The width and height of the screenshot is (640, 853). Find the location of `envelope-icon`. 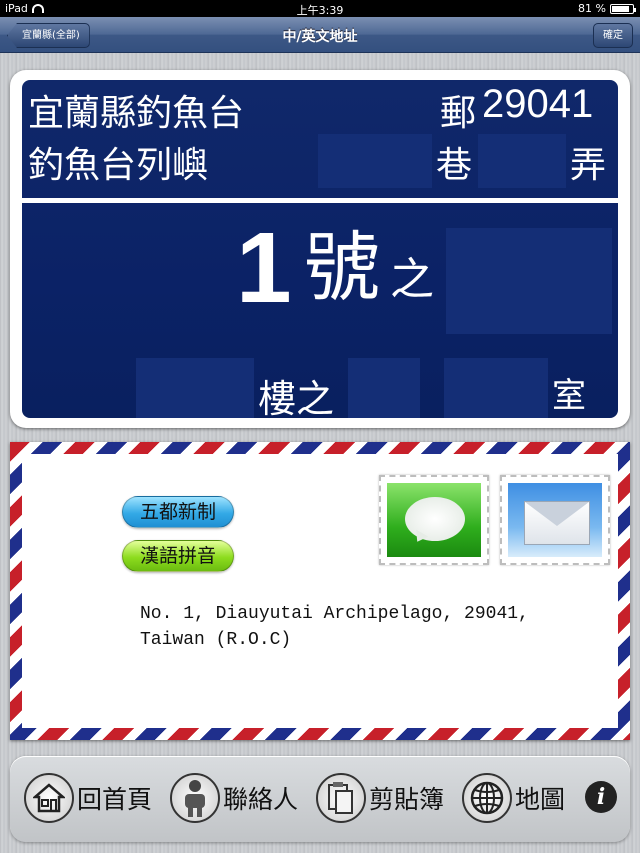

envelope-icon is located at coordinates (557, 523).